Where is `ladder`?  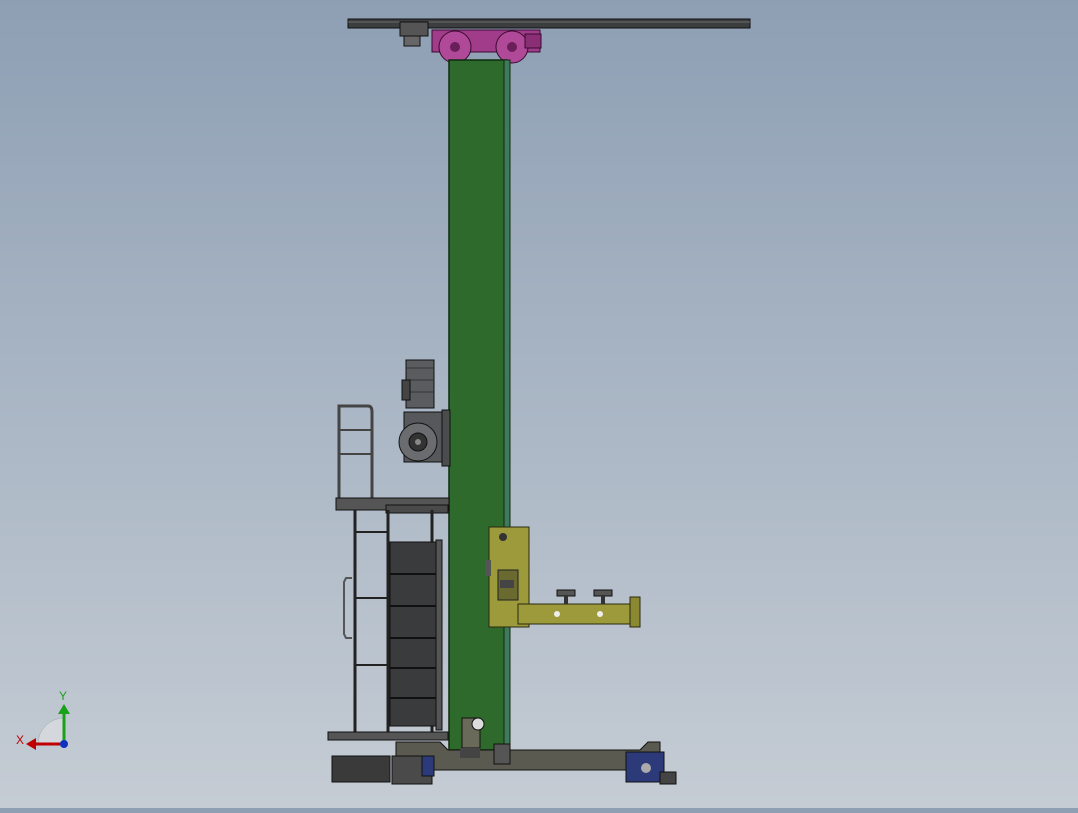 ladder is located at coordinates (366, 621).